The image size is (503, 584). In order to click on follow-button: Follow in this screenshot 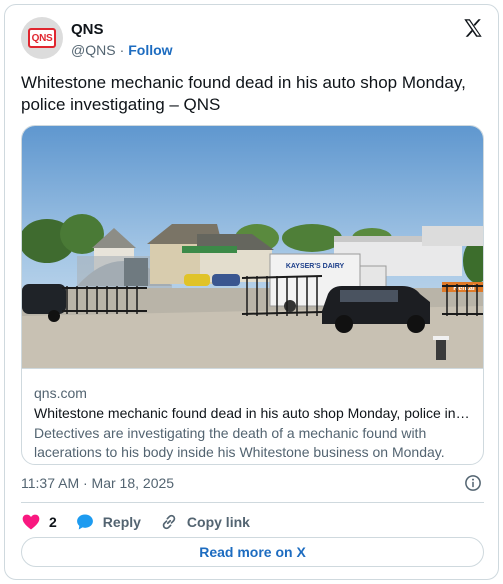, I will do `click(150, 50)`.